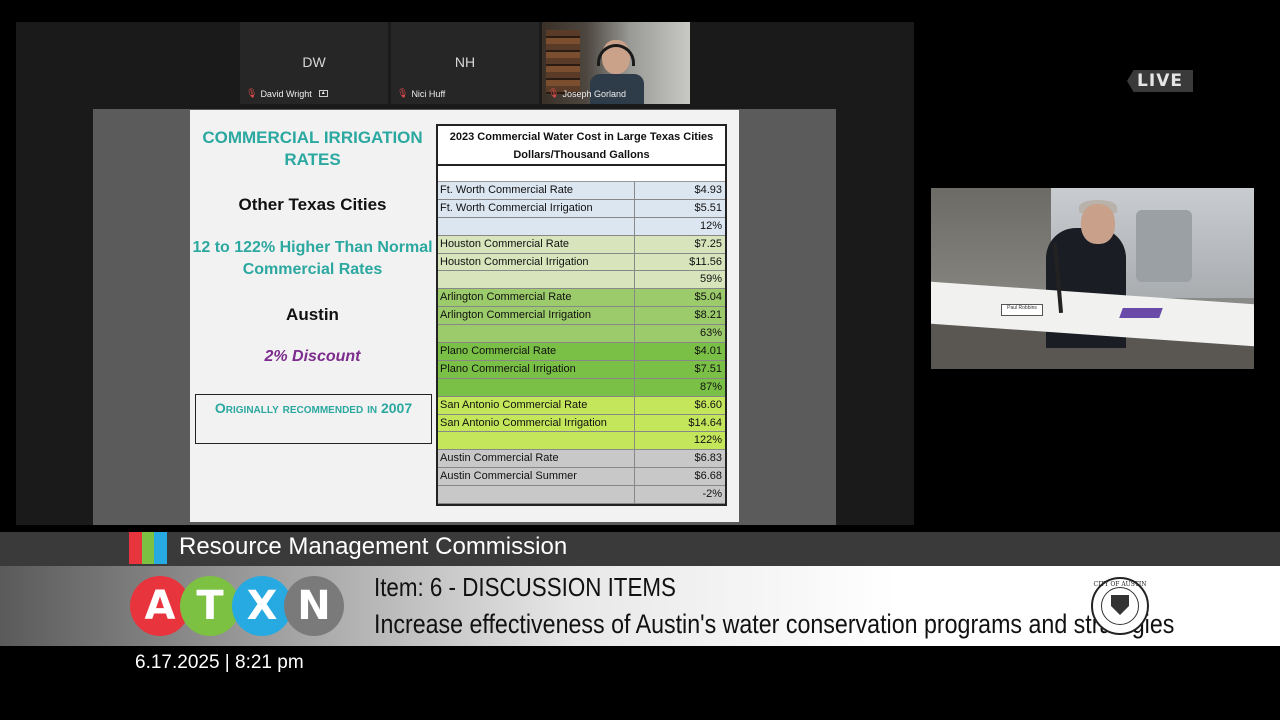  Describe the element at coordinates (536, 351) in the screenshot. I see `table-cell-label: Plano Commercial Rate` at that location.